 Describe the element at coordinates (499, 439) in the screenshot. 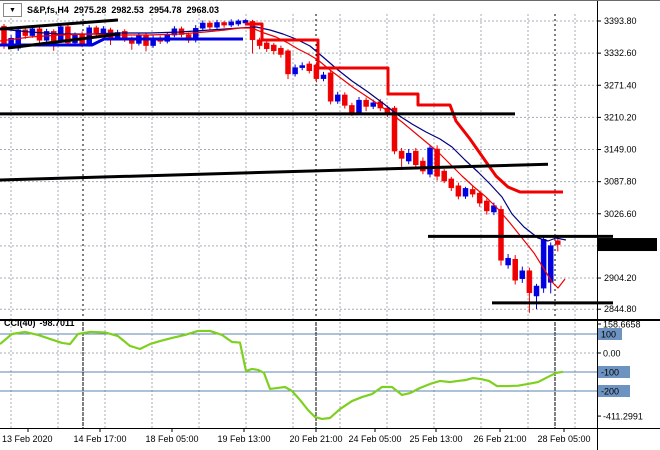

I see `time-label: 26 Feb 21:00` at that location.